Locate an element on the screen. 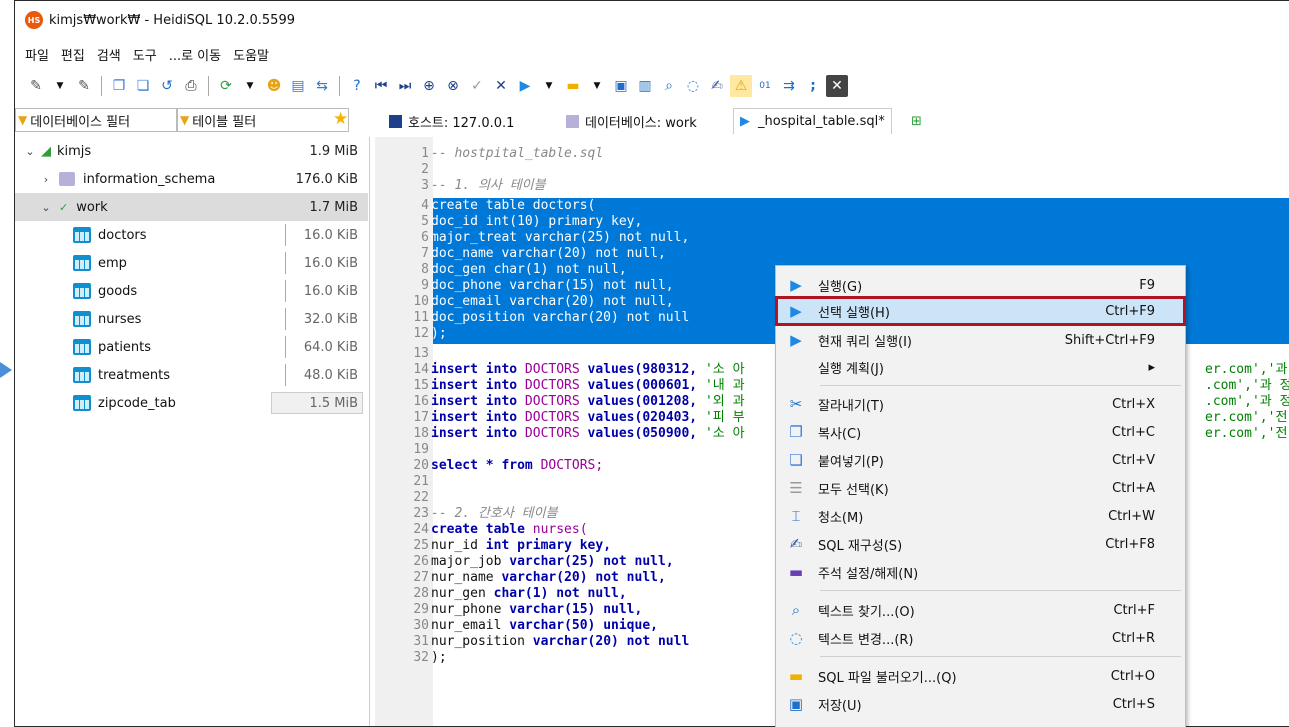  remove-icon: ⊗ is located at coordinates (453, 86).